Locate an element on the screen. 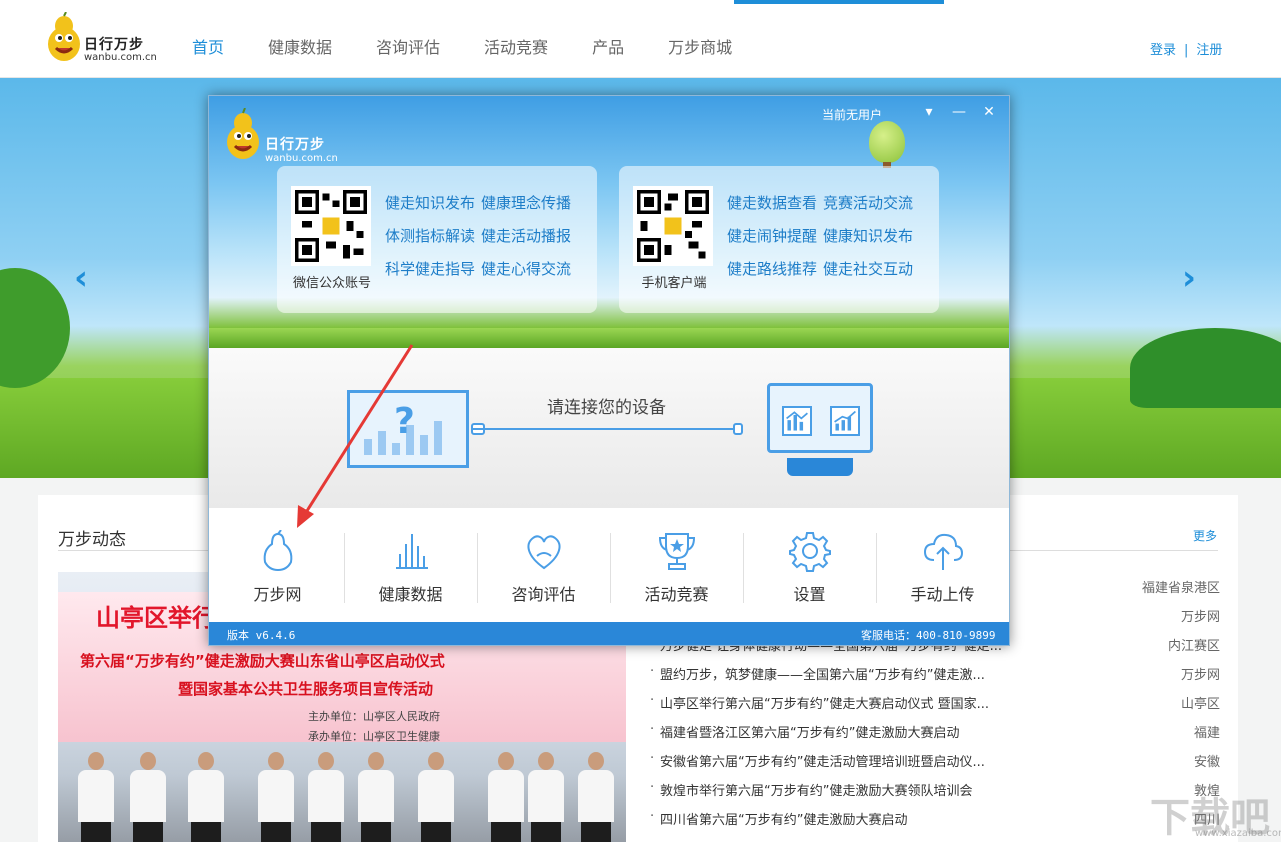 The width and height of the screenshot is (1281, 842). nav-consult: 咨询评估 is located at coordinates (408, 46).